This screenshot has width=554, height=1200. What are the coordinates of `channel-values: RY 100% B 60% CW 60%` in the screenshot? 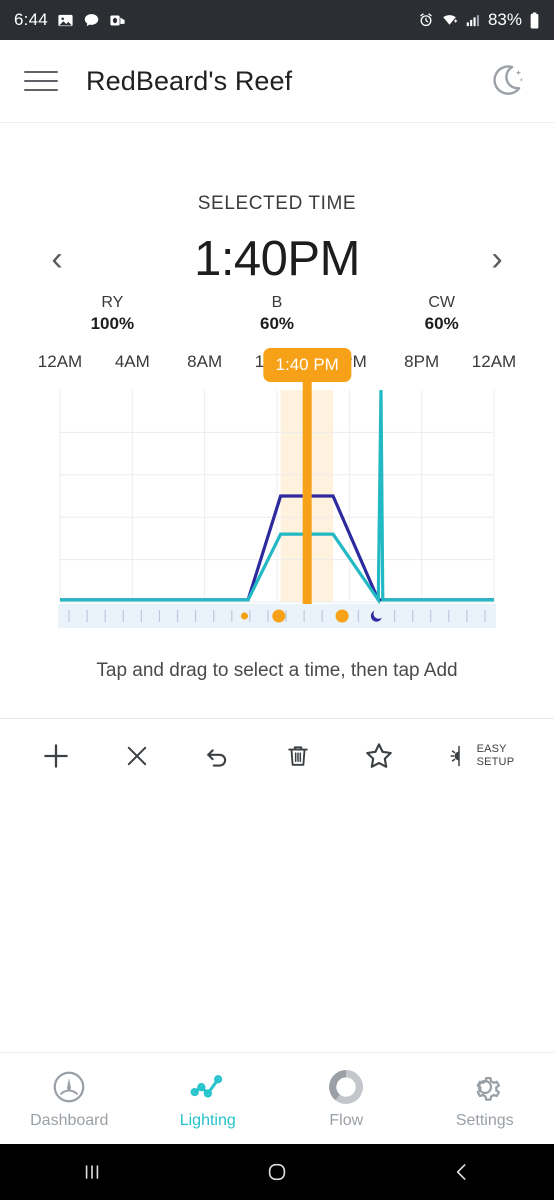 It's located at (277, 313).